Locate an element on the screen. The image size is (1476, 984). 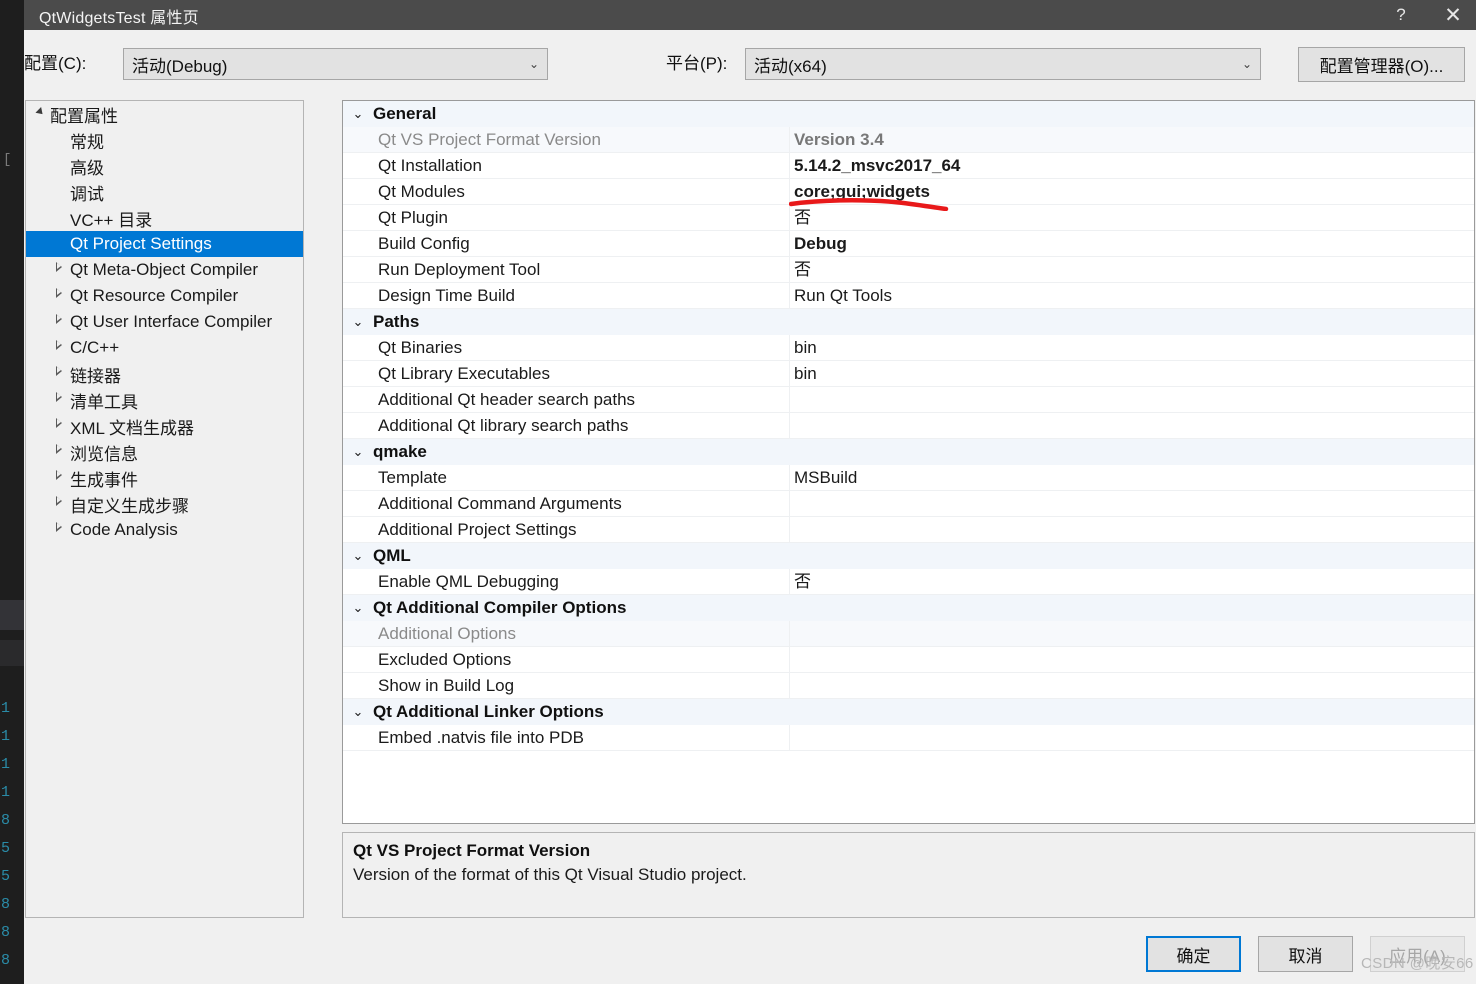
sidebar-item-qt-resource-compiler: Qt Resource Compiler is located at coordinates (164, 296).